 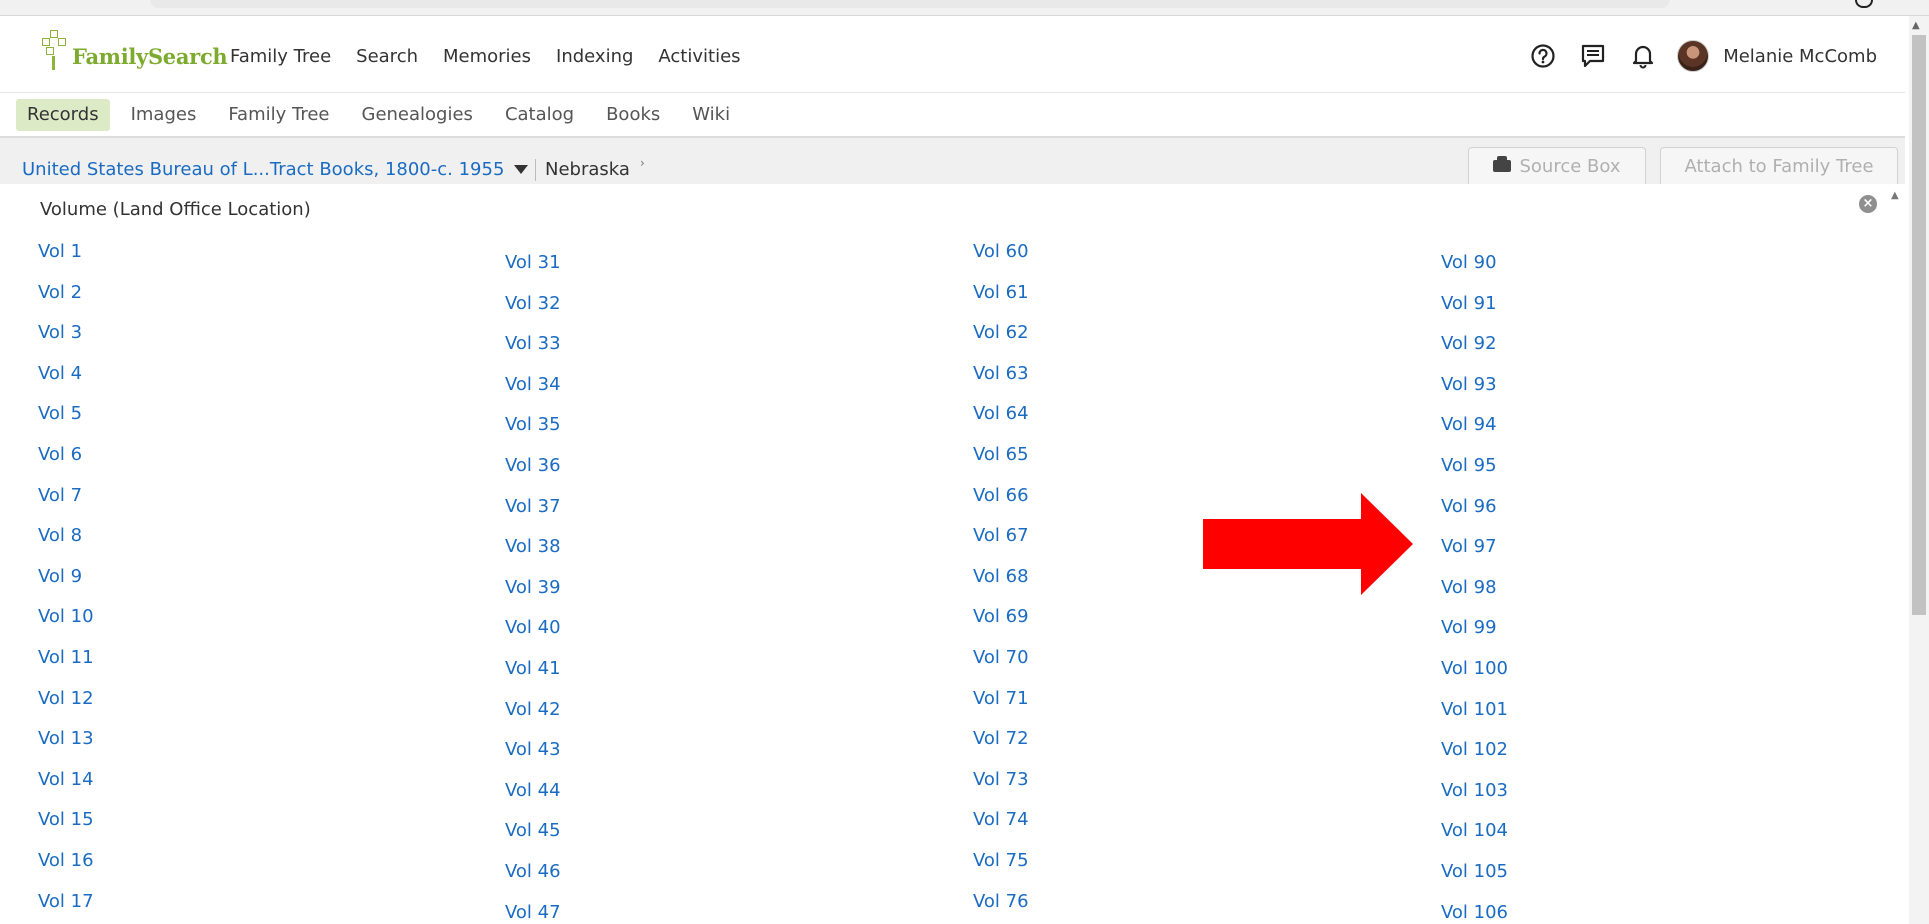 What do you see at coordinates (1864, 4) in the screenshot?
I see `extension-icon` at bounding box center [1864, 4].